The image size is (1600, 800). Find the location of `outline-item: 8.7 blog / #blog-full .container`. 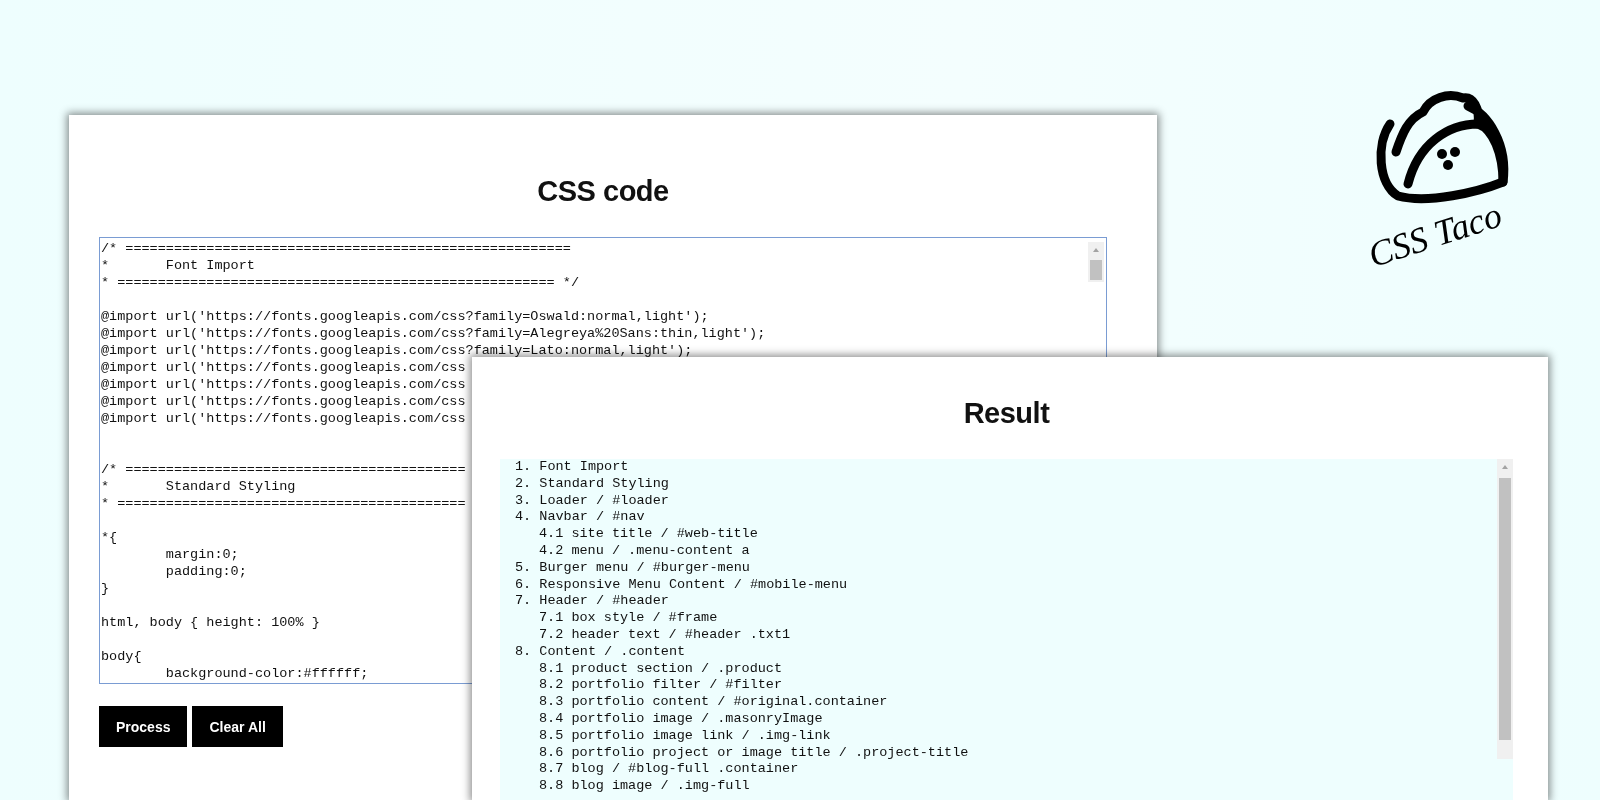

outline-item: 8.7 blog / #blog-full .container is located at coordinates (669, 770).